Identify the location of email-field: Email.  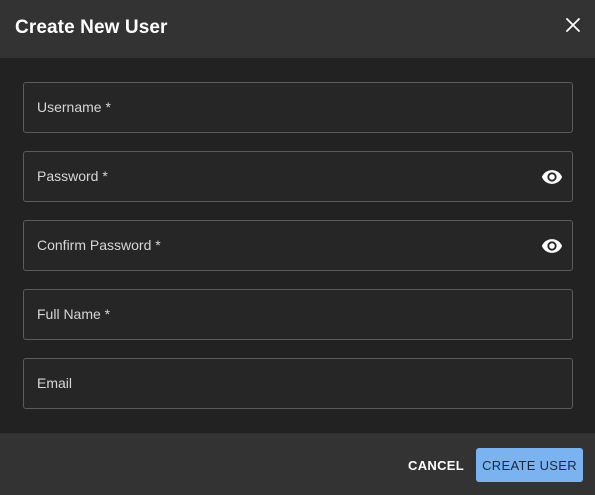
(298, 383).